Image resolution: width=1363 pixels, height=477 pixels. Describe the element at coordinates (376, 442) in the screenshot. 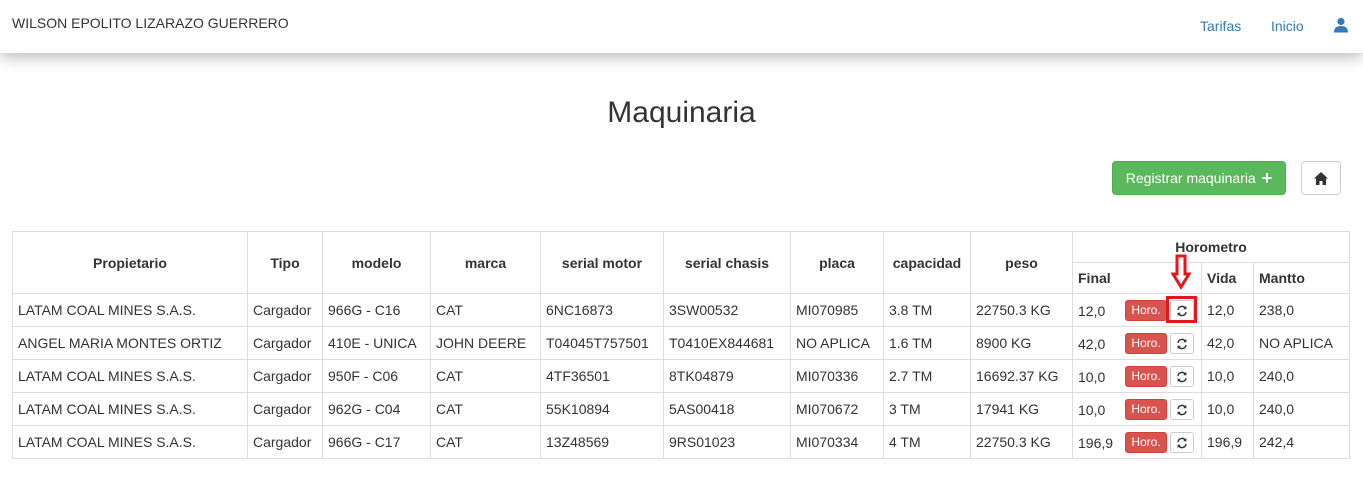

I see `cell-modelo: 966G - C17` at that location.